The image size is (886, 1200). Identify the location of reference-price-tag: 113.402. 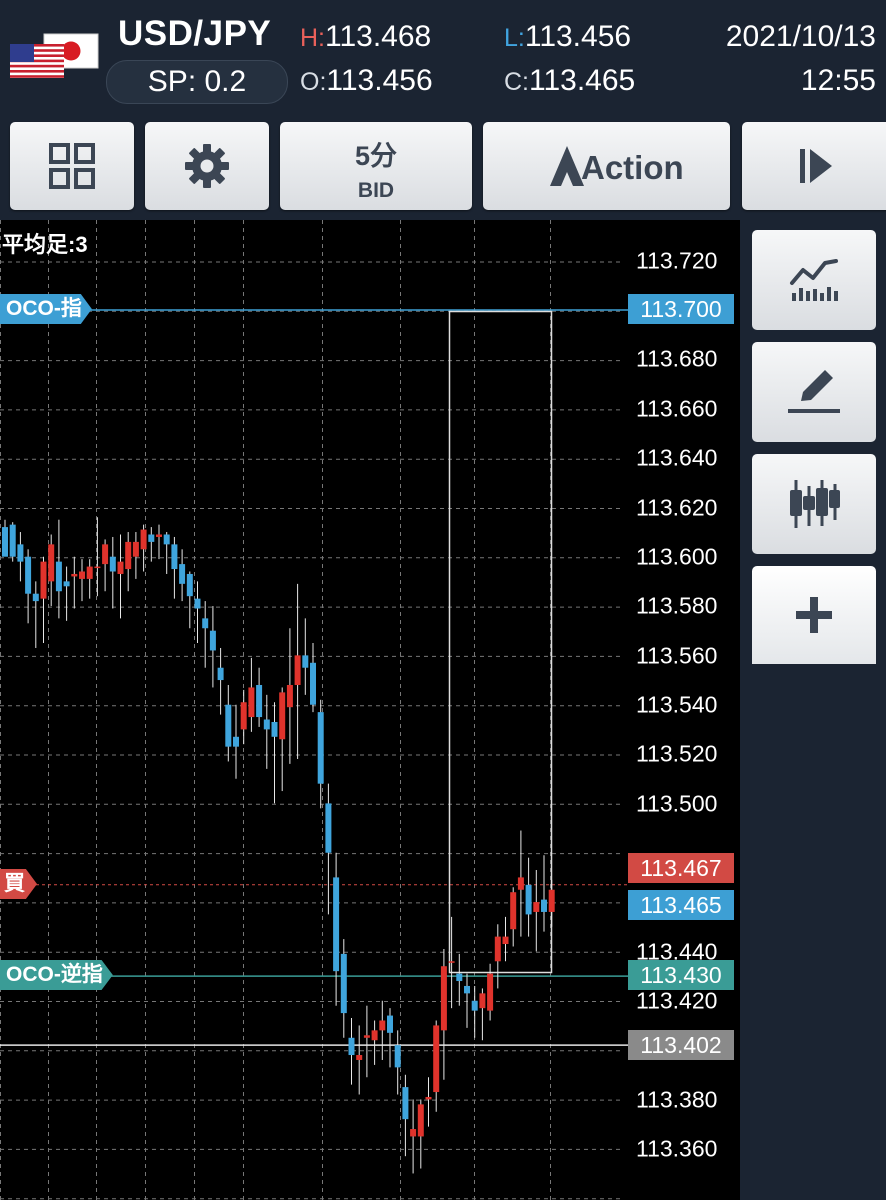
(681, 1045).